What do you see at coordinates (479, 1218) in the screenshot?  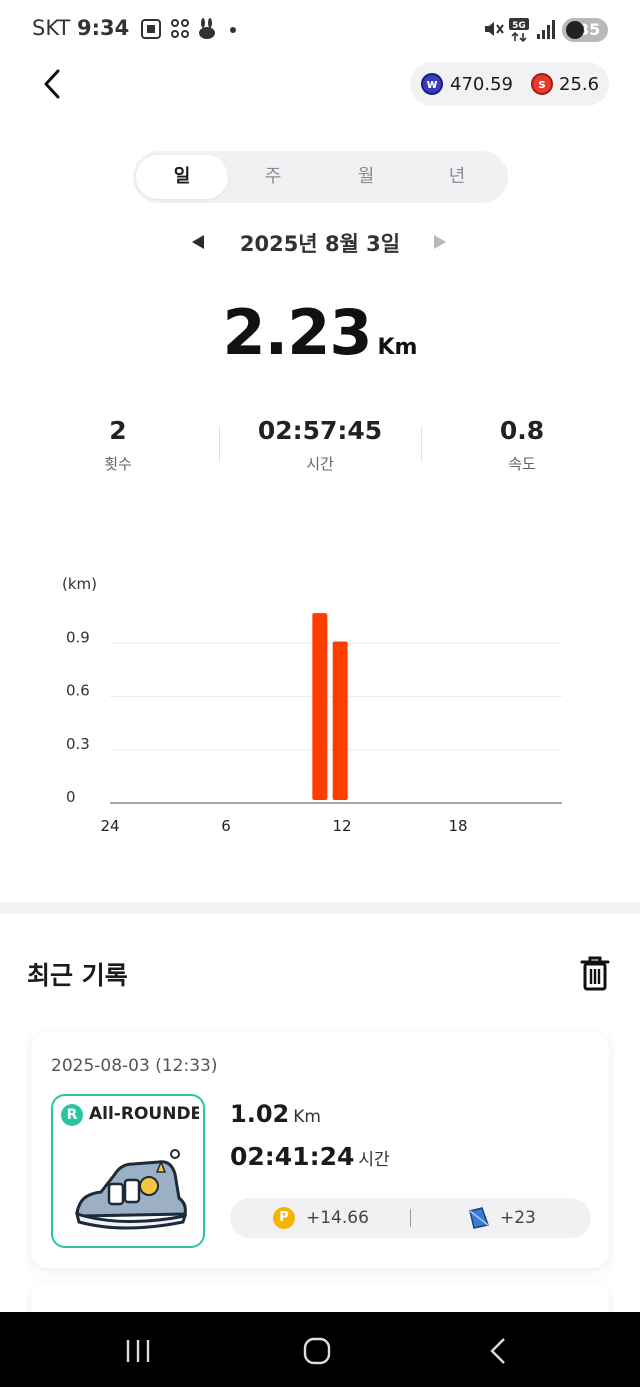 I see `tile-icon` at bounding box center [479, 1218].